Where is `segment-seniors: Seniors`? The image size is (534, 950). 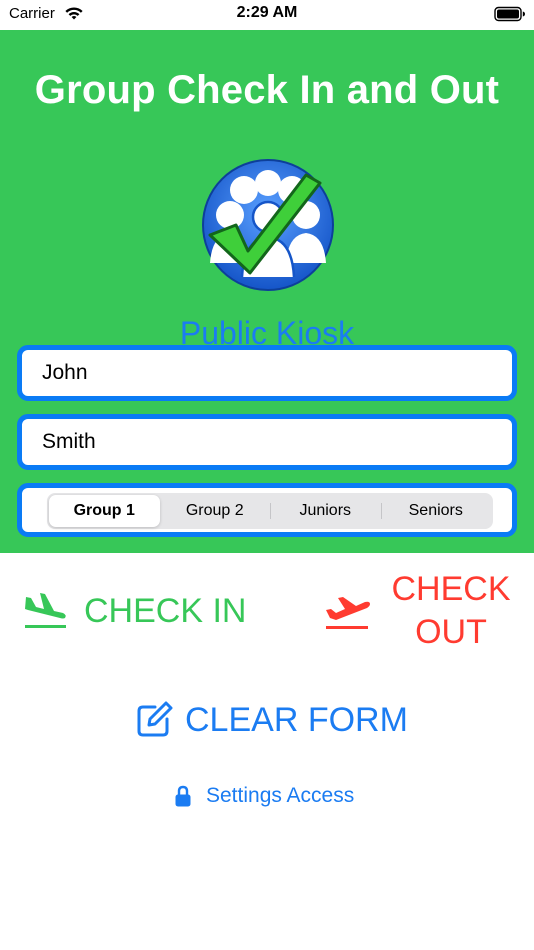 segment-seniors: Seniors is located at coordinates (436, 511).